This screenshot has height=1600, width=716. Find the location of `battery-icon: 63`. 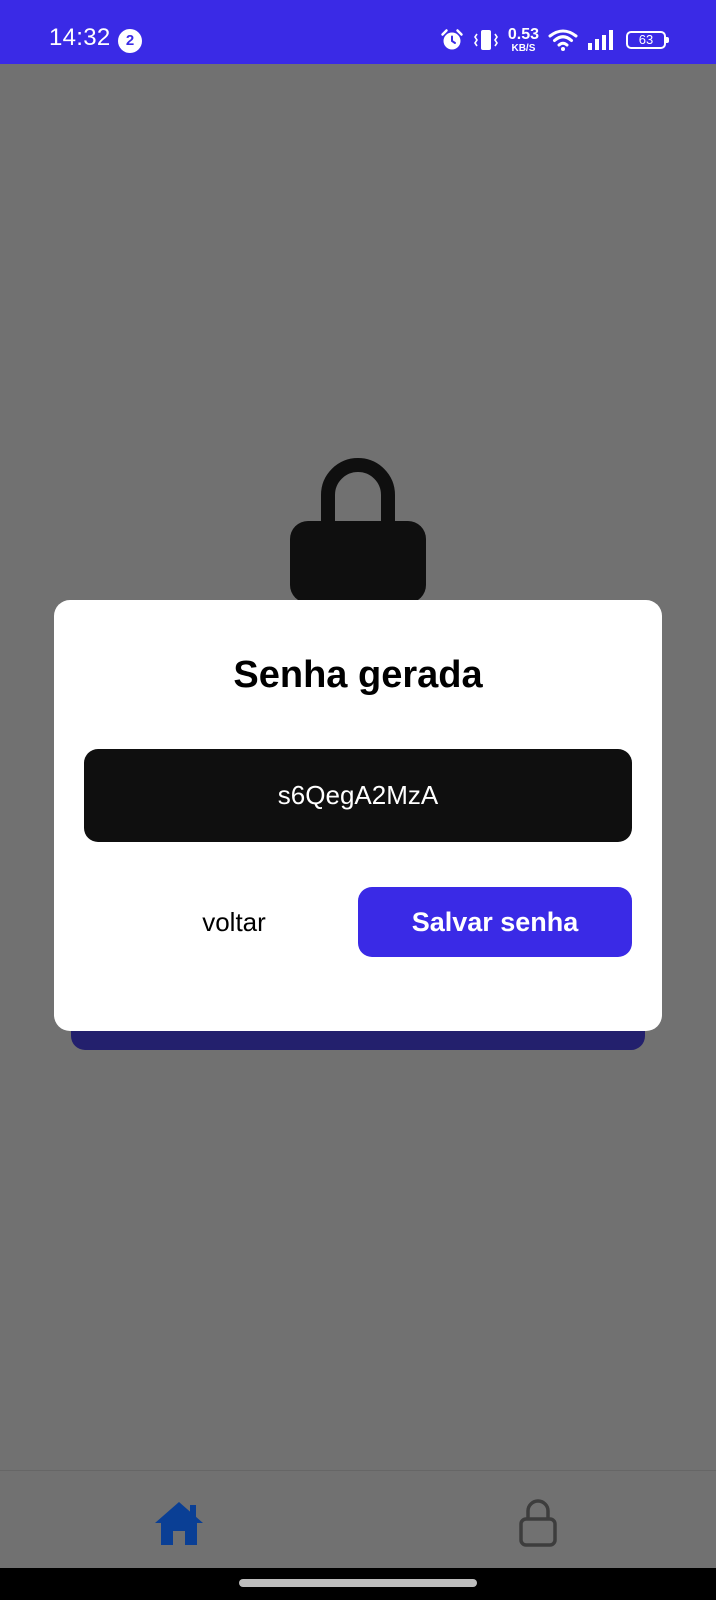

battery-icon: 63 is located at coordinates (647, 40).